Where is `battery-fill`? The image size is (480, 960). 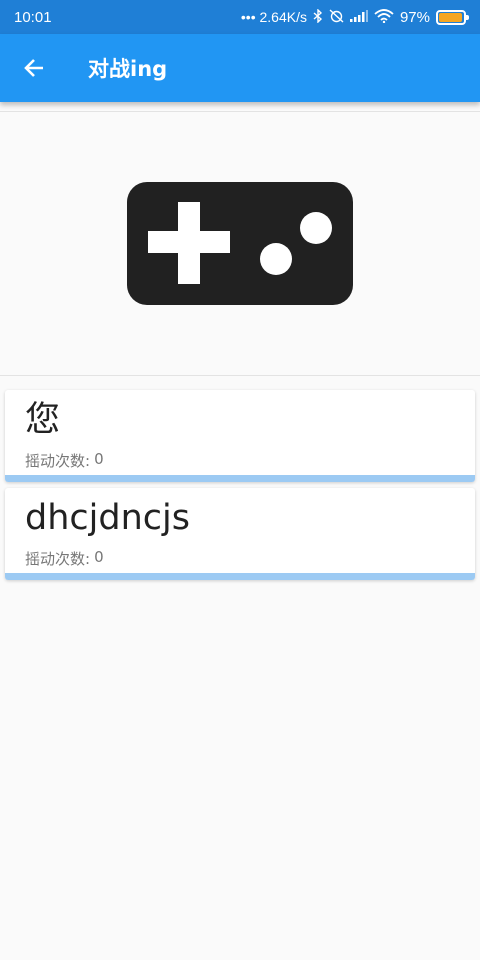 battery-fill is located at coordinates (451, 17).